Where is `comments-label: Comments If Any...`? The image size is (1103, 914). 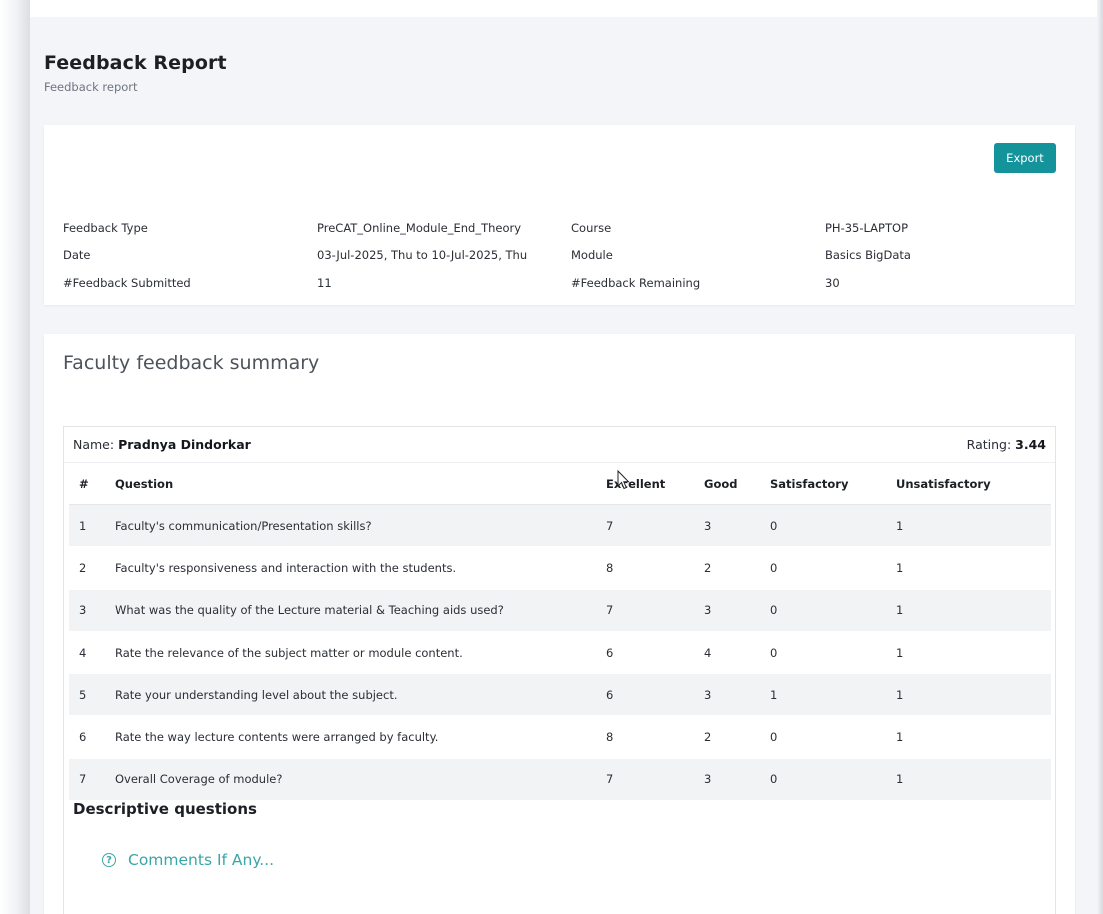 comments-label: Comments If Any... is located at coordinates (201, 860).